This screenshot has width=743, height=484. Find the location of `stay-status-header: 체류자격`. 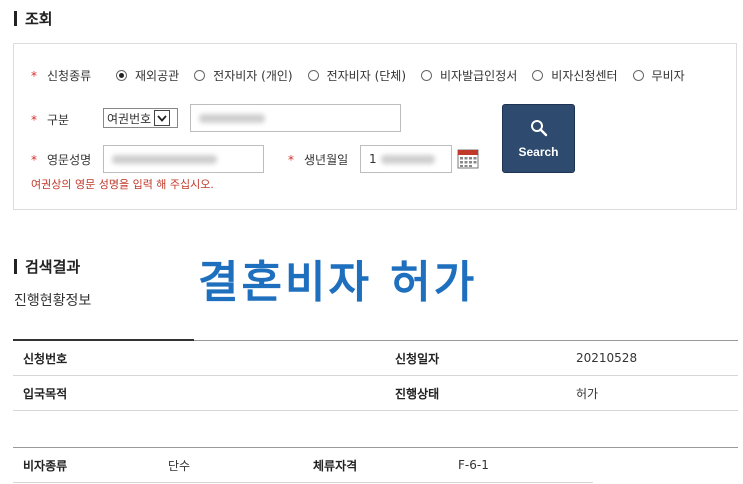

stay-status-header: 체류자격 is located at coordinates (375, 465).